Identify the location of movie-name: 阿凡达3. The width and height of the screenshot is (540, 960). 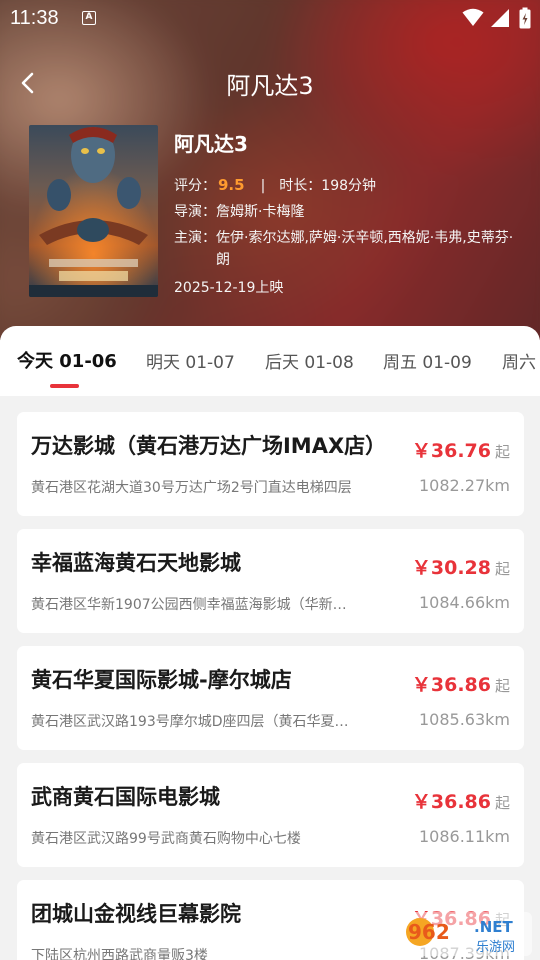
(211, 144).